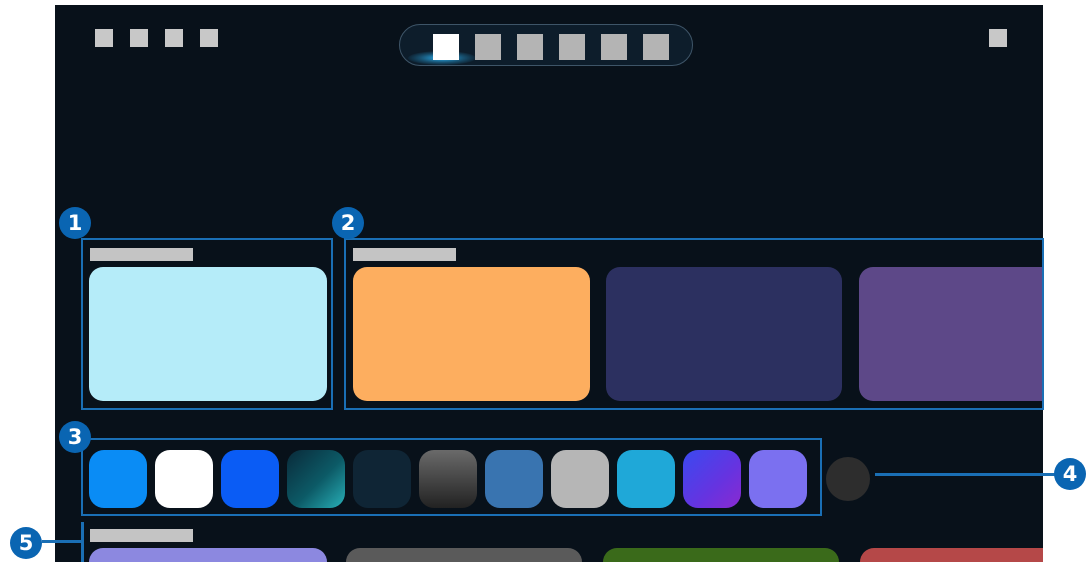 This screenshot has width=1089, height=562. Describe the element at coordinates (75, 223) in the screenshot. I see `callout-badge-1: 1` at that location.